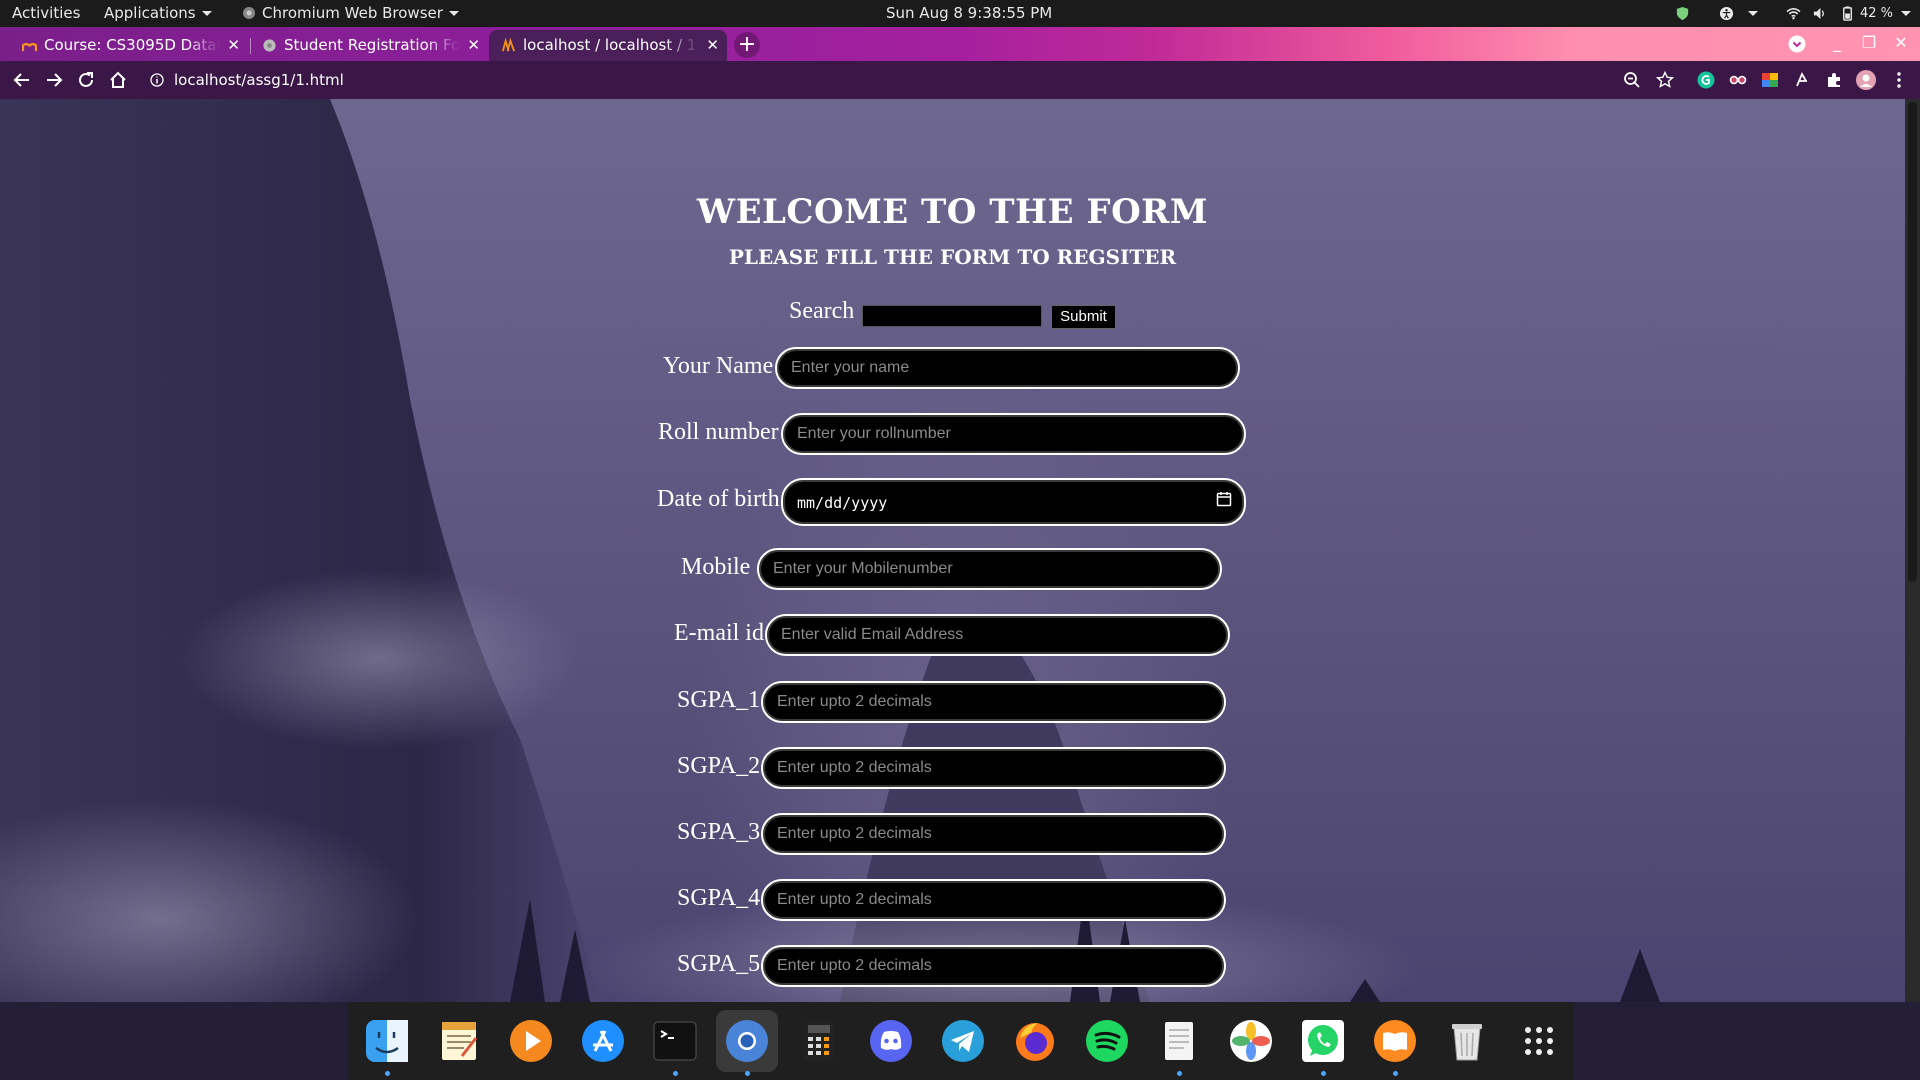  I want to click on address-bar: localhost/assg1/1.html, so click(900, 80).